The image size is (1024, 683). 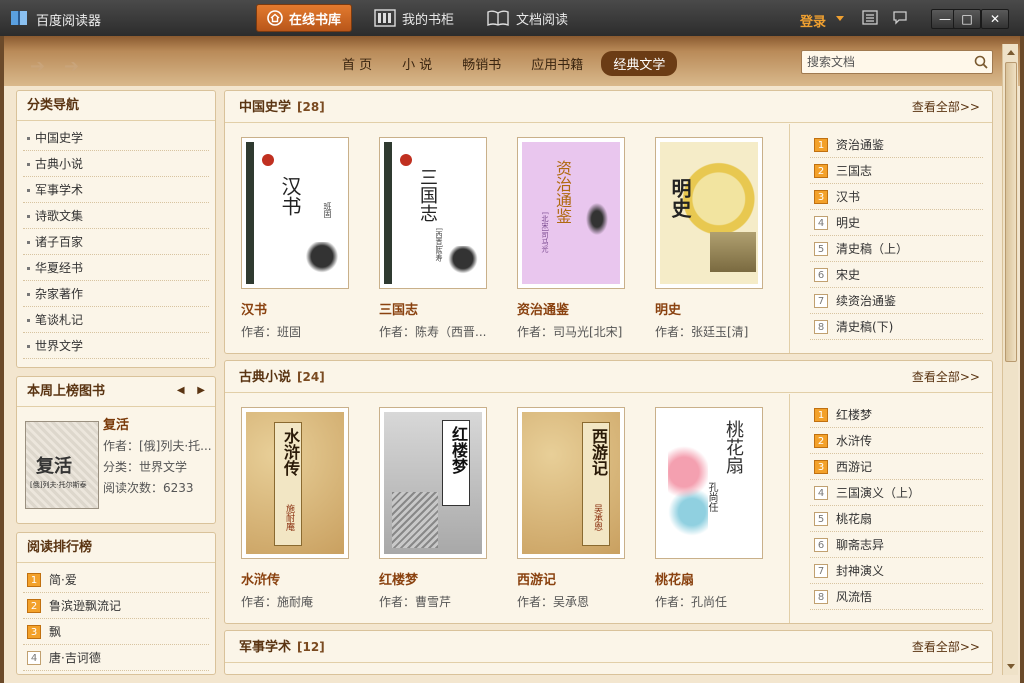 I want to click on ranking-item: 3 西游记, so click(x=896, y=467).